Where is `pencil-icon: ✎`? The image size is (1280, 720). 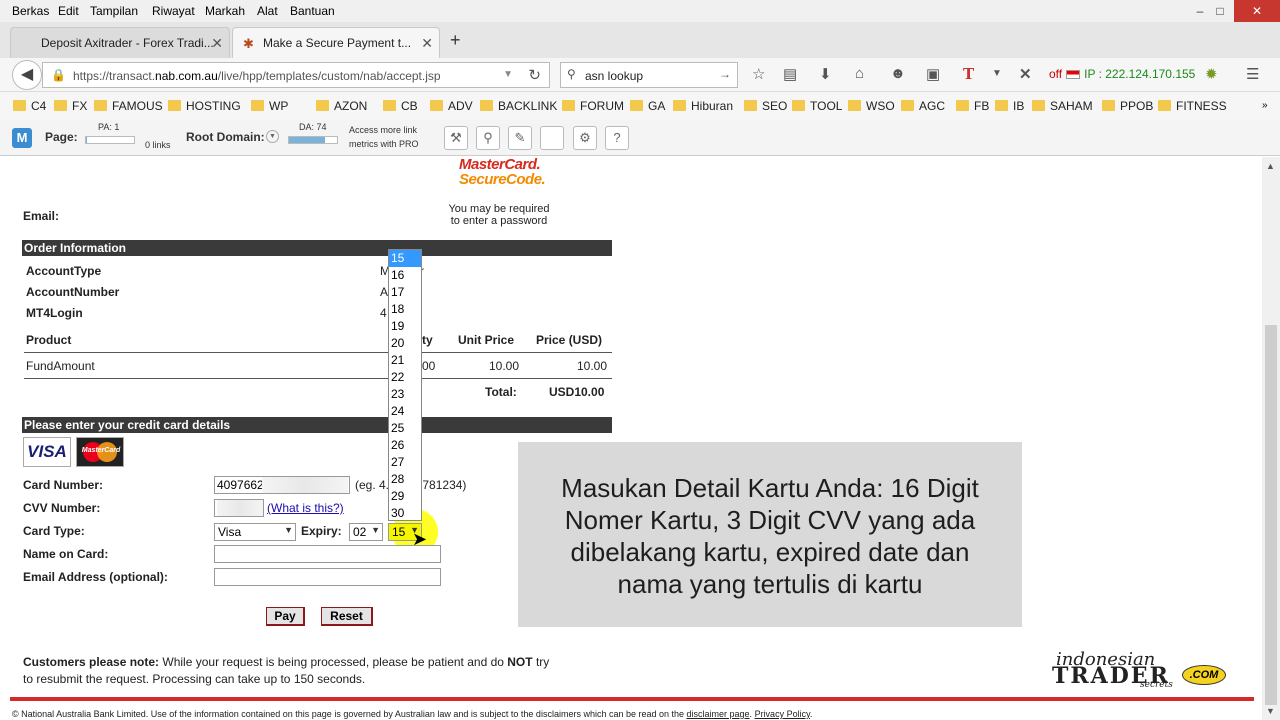
pencil-icon: ✎ is located at coordinates (520, 138).